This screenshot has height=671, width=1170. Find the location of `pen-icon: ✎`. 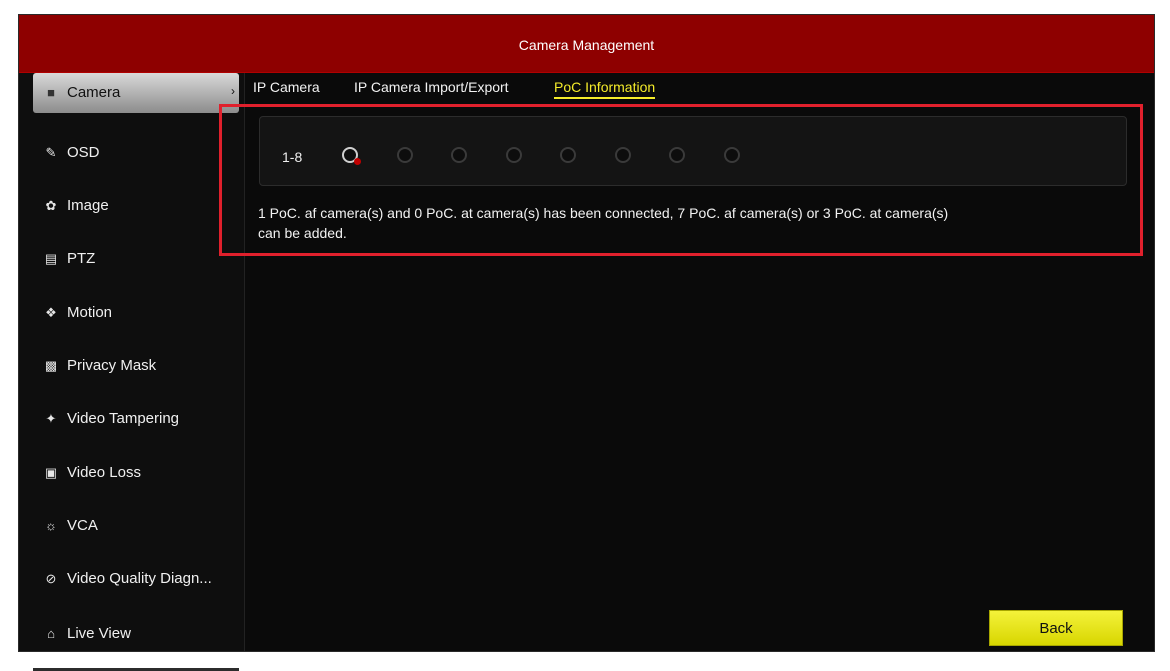

pen-icon: ✎ is located at coordinates (51, 152).